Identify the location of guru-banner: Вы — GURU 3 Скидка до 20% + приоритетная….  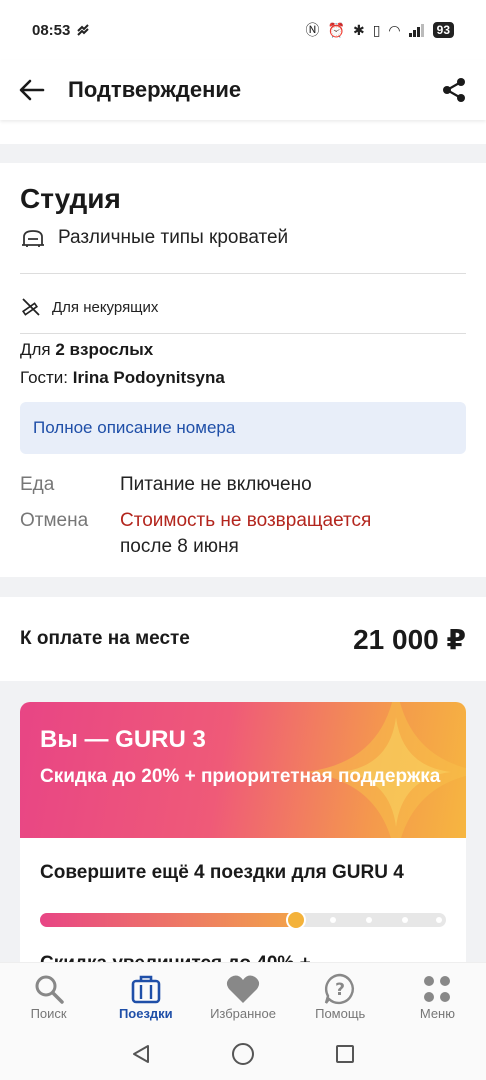
(243, 770).